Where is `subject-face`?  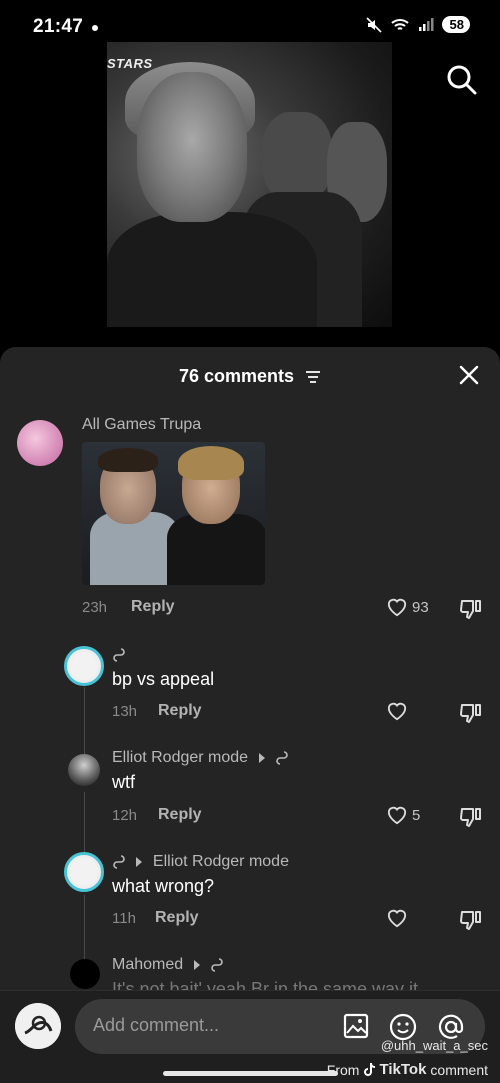 subject-face is located at coordinates (192, 147).